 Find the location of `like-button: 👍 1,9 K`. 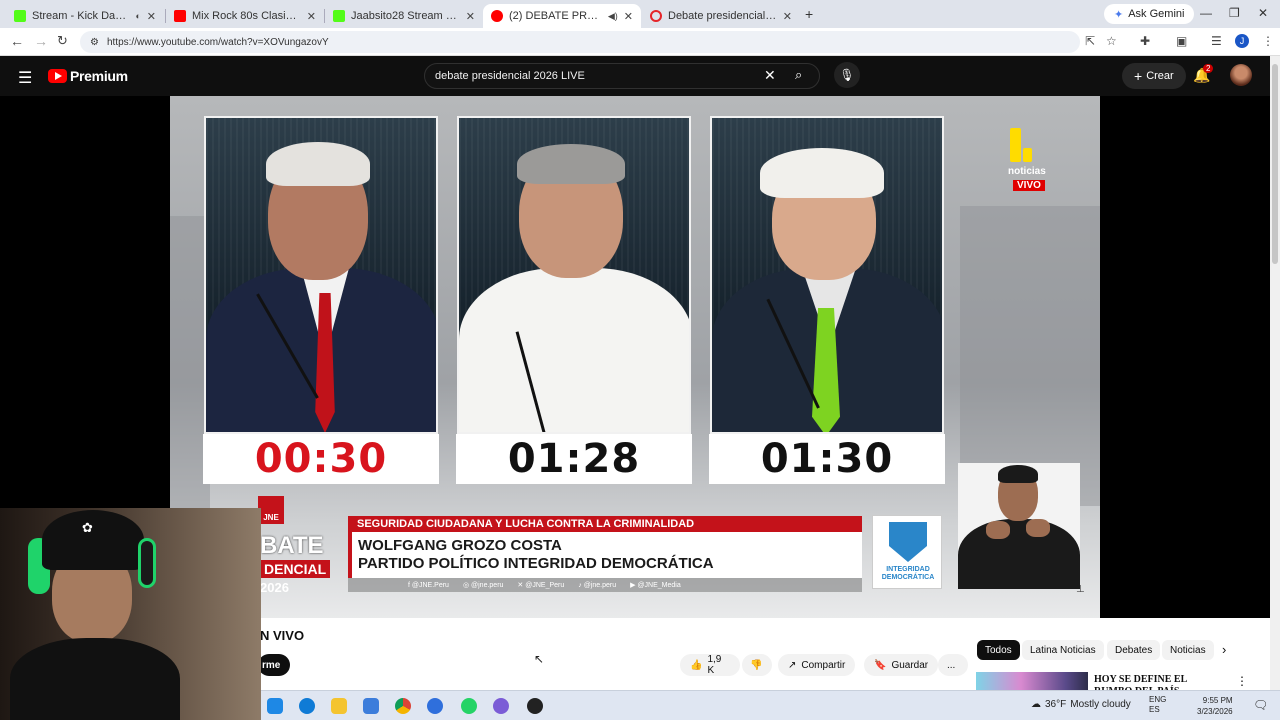

like-button: 👍 1,9 K is located at coordinates (710, 665).